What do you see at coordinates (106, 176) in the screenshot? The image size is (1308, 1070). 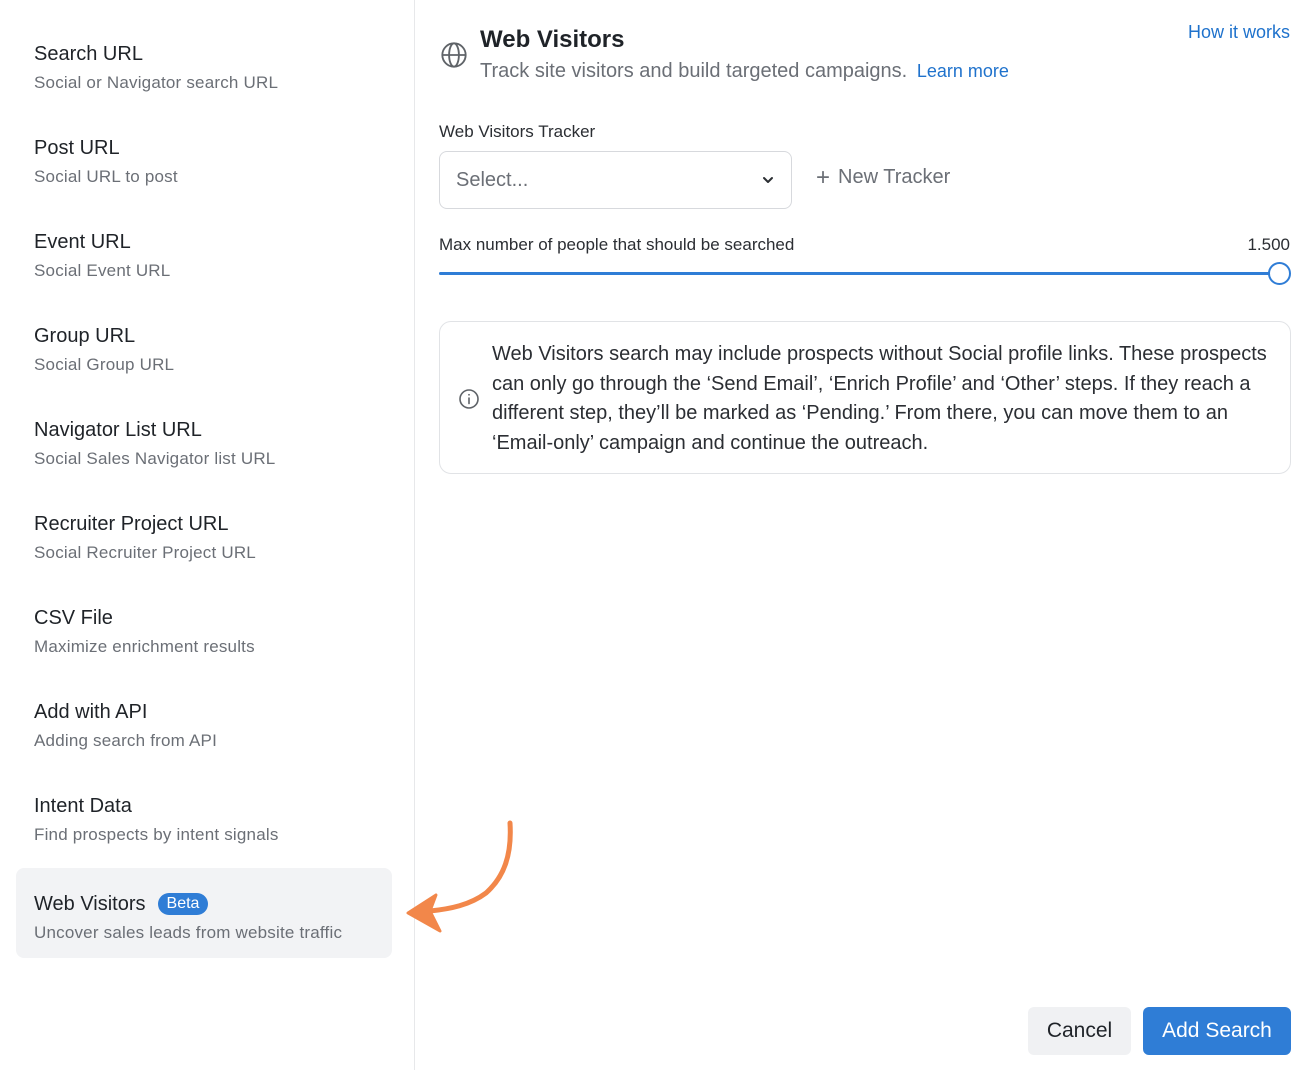 I see `sidebar-item-subtitle: Social URL to post` at bounding box center [106, 176].